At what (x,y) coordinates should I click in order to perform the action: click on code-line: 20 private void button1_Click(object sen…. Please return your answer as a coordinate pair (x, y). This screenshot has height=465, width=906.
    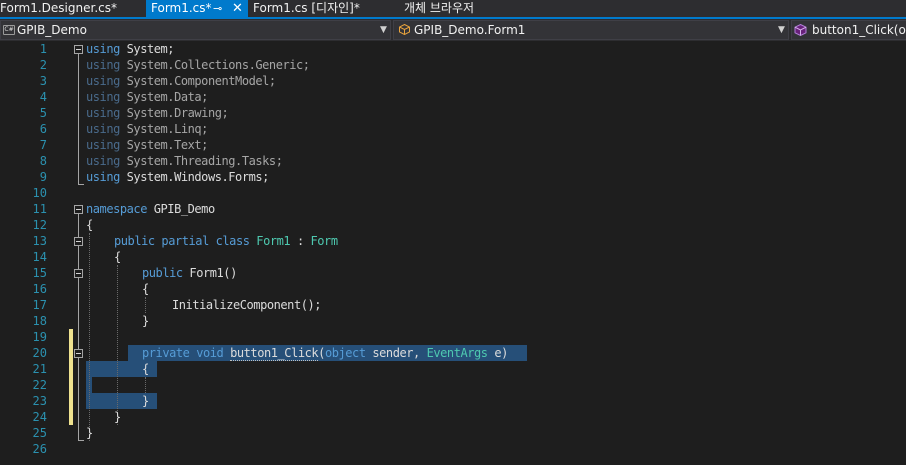
    Looking at the image, I should click on (453, 353).